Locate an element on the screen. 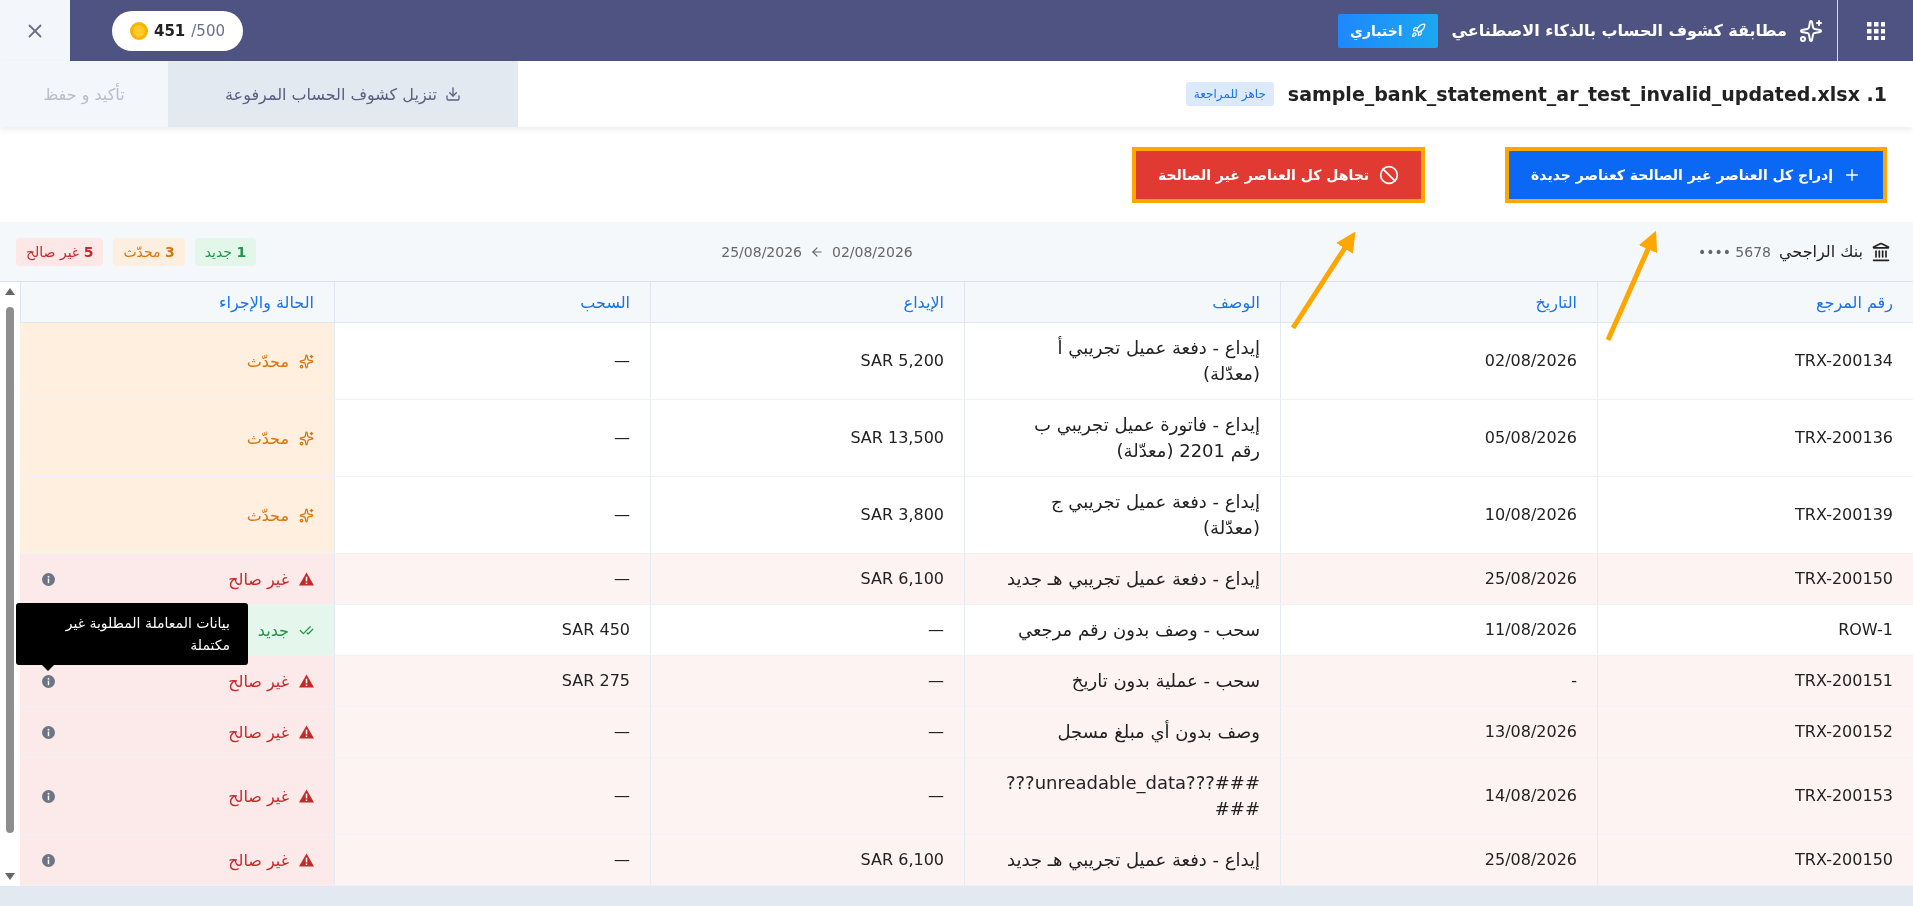 This screenshot has height=906, width=1913. file-title: 1. sample_bank_statement_ar_test_invalid_updated.xlsx is located at coordinates (1587, 94).